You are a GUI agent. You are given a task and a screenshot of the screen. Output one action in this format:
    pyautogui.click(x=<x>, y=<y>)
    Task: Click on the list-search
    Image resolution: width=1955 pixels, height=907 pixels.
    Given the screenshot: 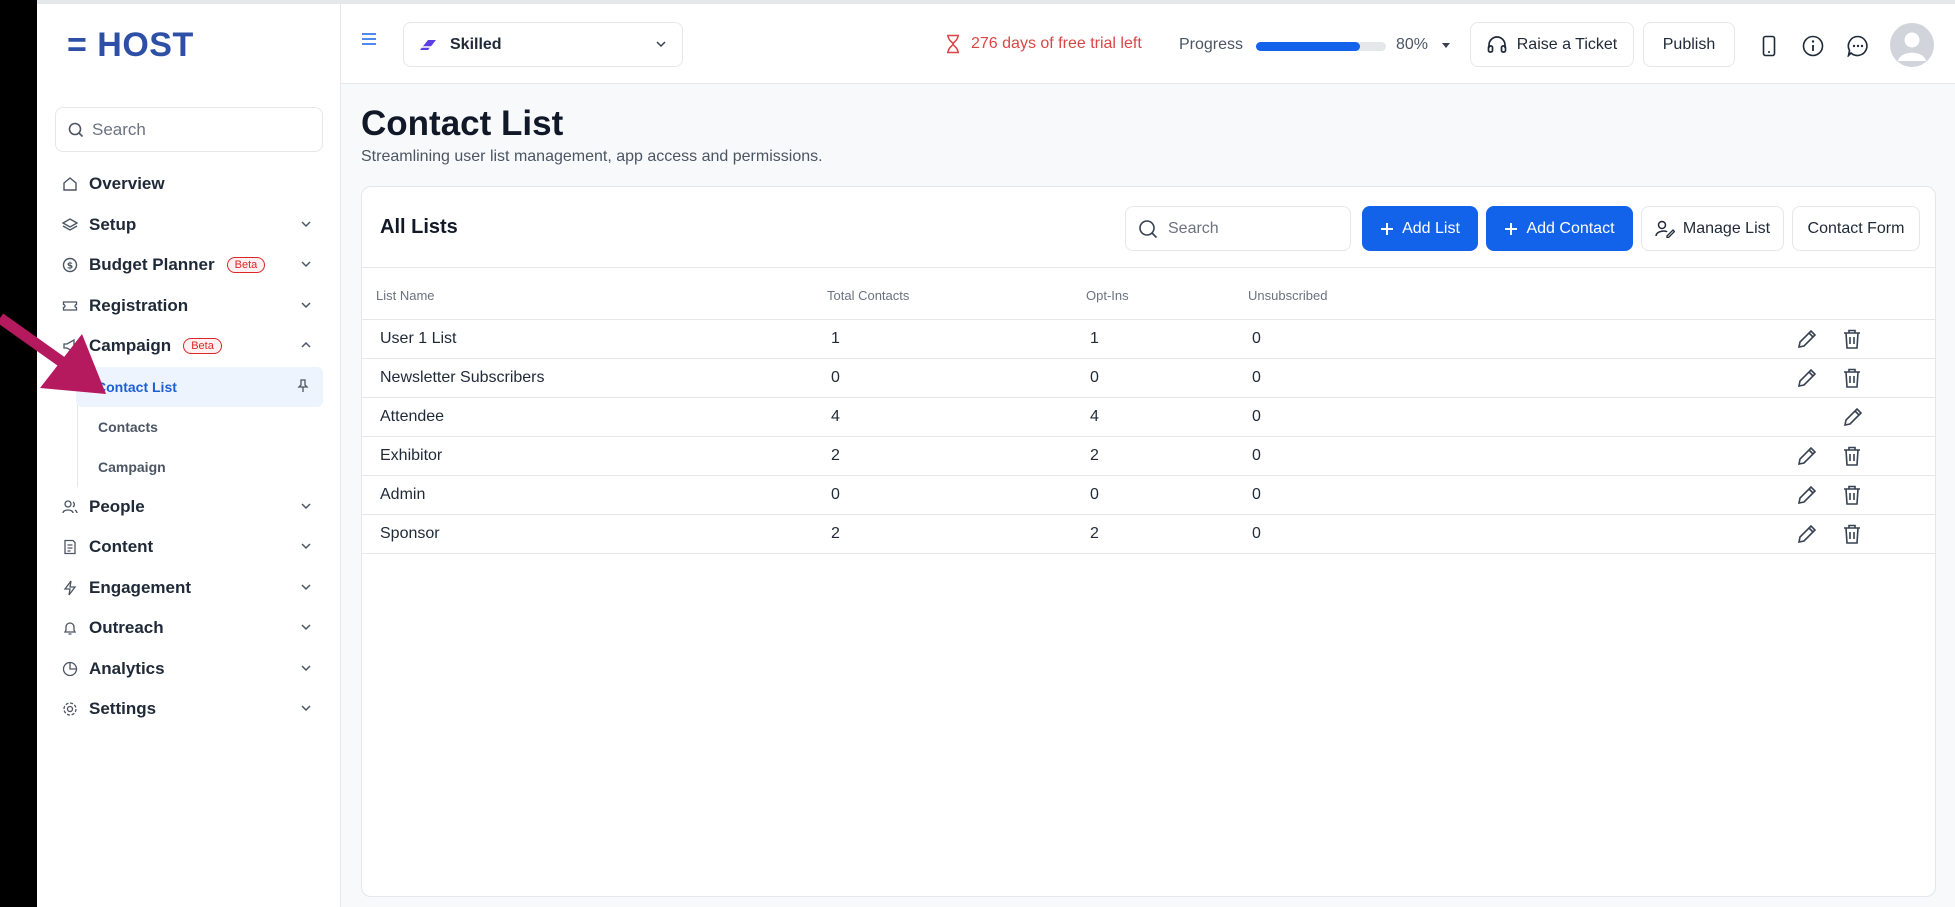 What is the action you would take?
    pyautogui.click(x=1238, y=228)
    